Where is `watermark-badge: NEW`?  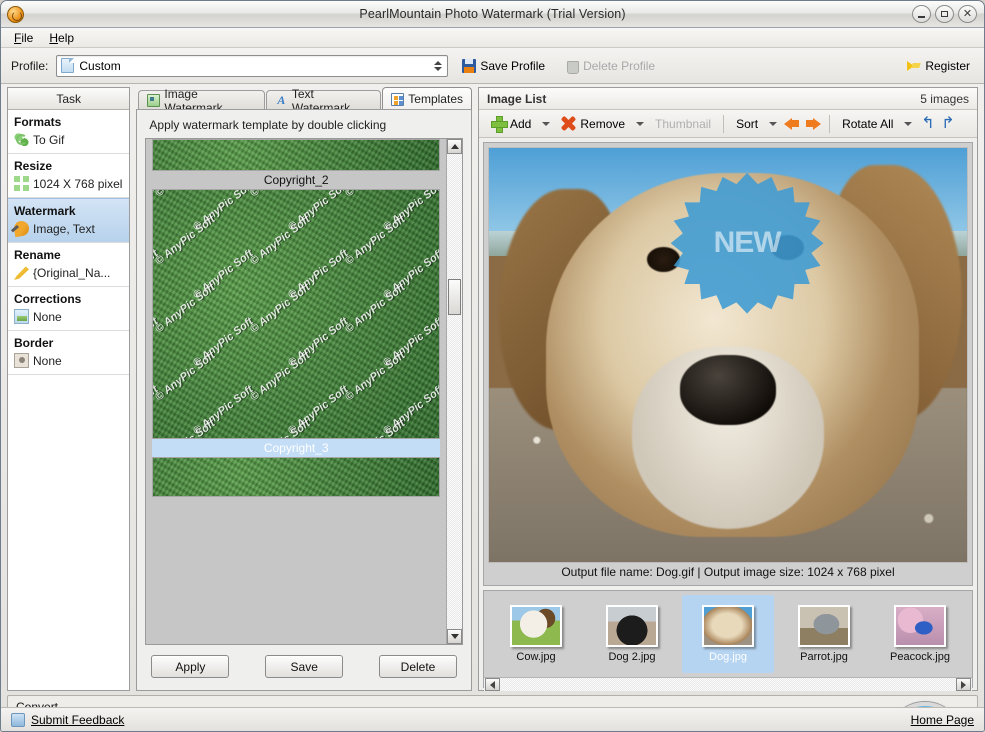
watermark-badge: NEW is located at coordinates (747, 243).